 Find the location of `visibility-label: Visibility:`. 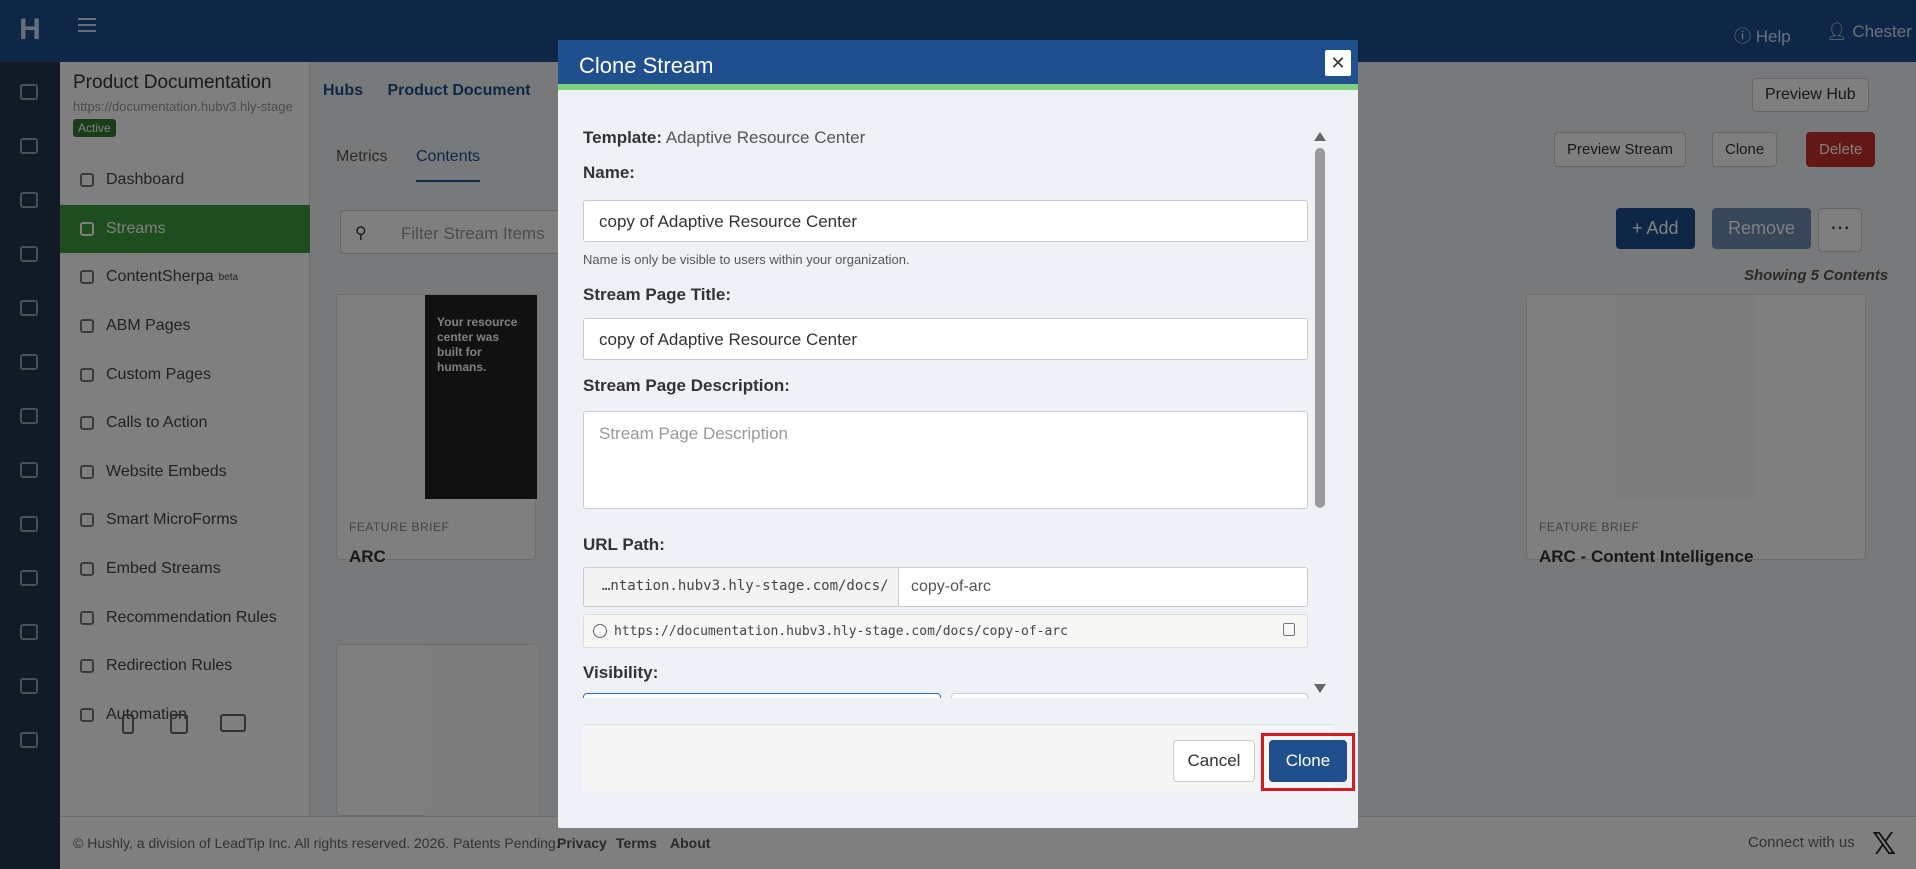

visibility-label: Visibility: is located at coordinates (621, 672).